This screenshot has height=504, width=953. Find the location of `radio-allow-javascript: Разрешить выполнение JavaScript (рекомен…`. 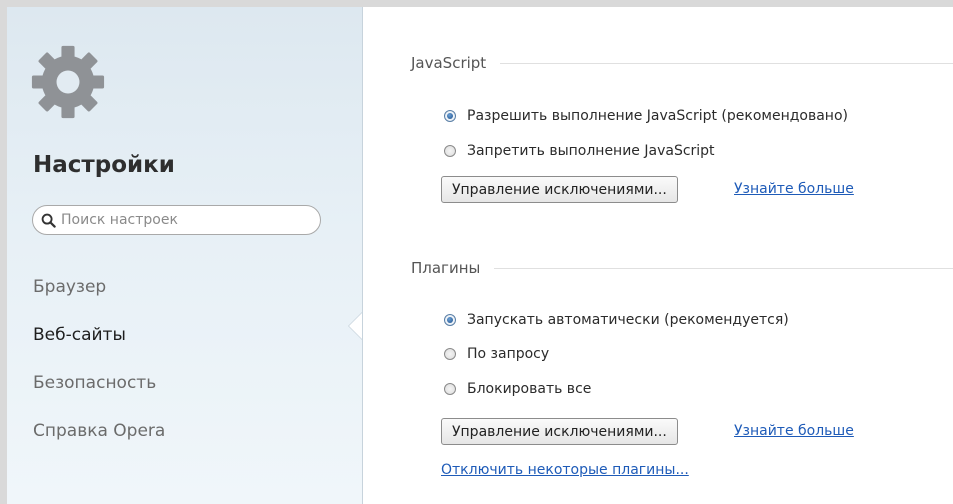

radio-allow-javascript: Разрешить выполнение JavaScript (рекомен… is located at coordinates (646, 116).